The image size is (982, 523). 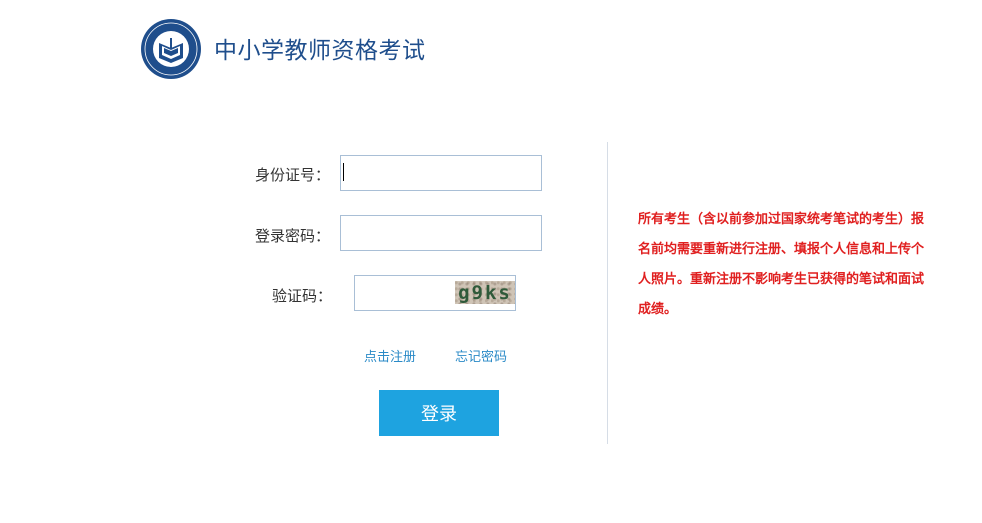 I want to click on register-link: 点击注册, so click(x=390, y=355).